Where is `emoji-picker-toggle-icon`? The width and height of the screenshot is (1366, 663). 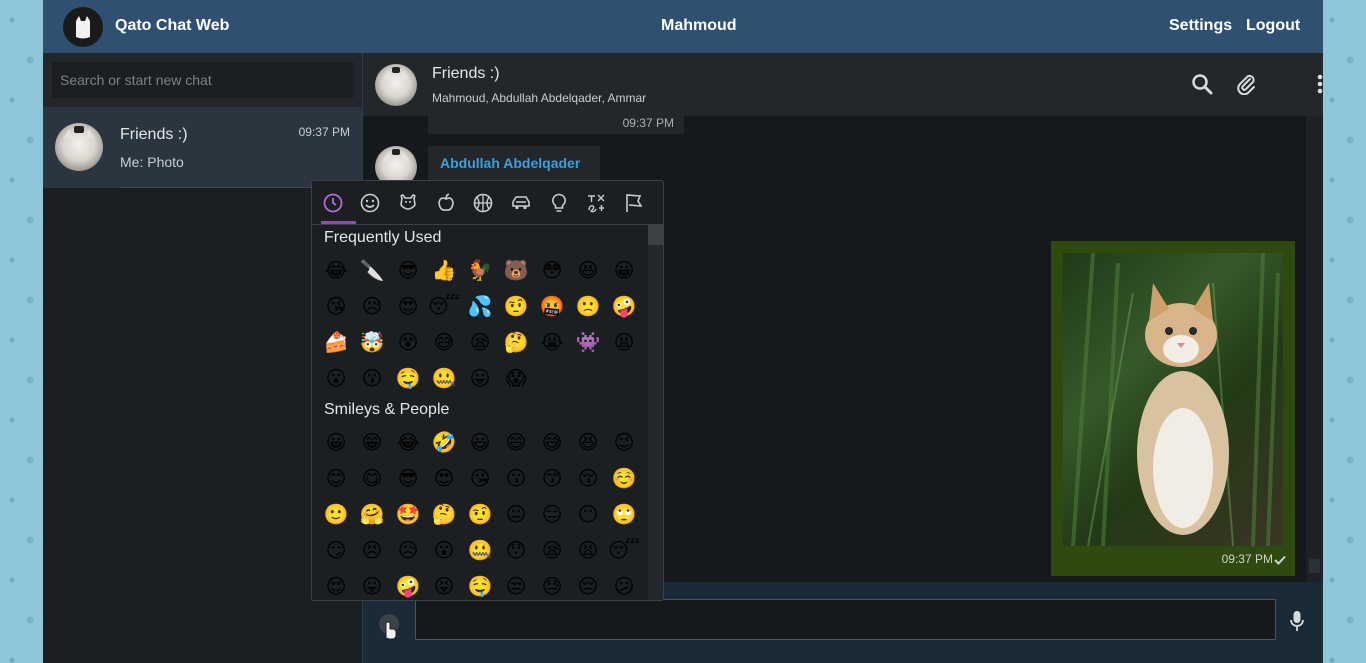 emoji-picker-toggle-icon is located at coordinates (389, 626).